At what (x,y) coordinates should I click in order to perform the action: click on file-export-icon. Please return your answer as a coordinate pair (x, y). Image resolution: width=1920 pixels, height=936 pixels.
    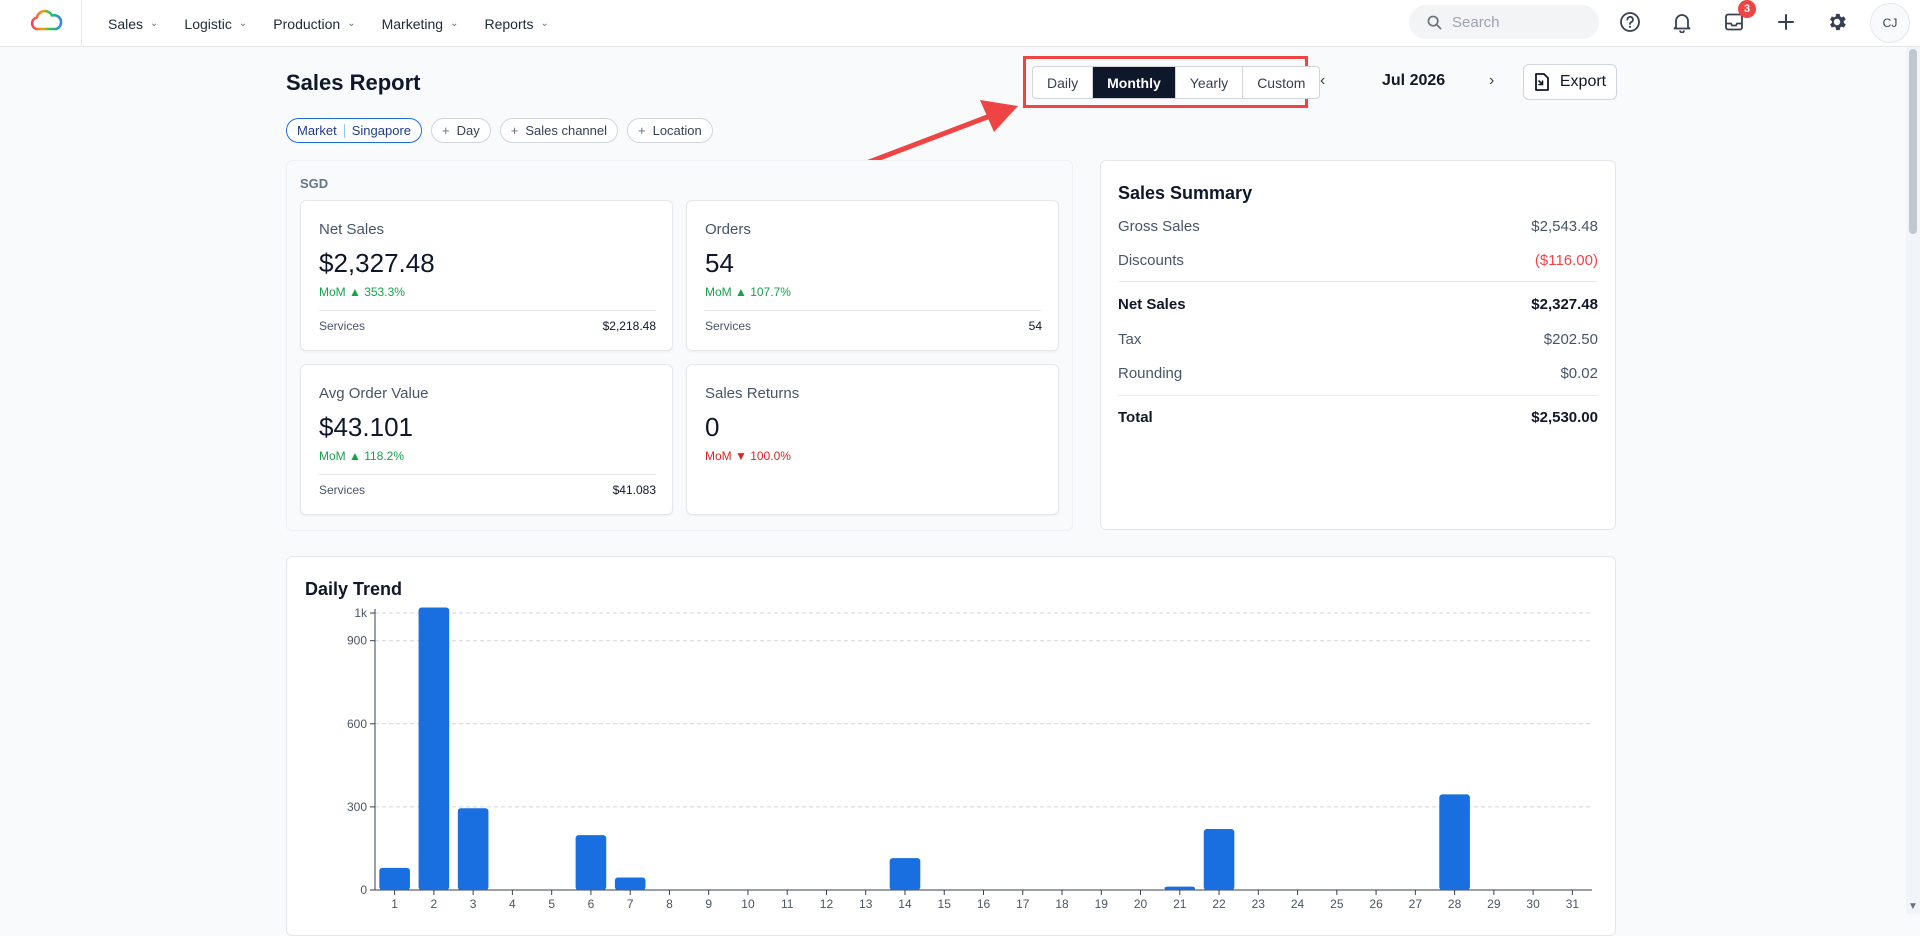
    Looking at the image, I should click on (1541, 82).